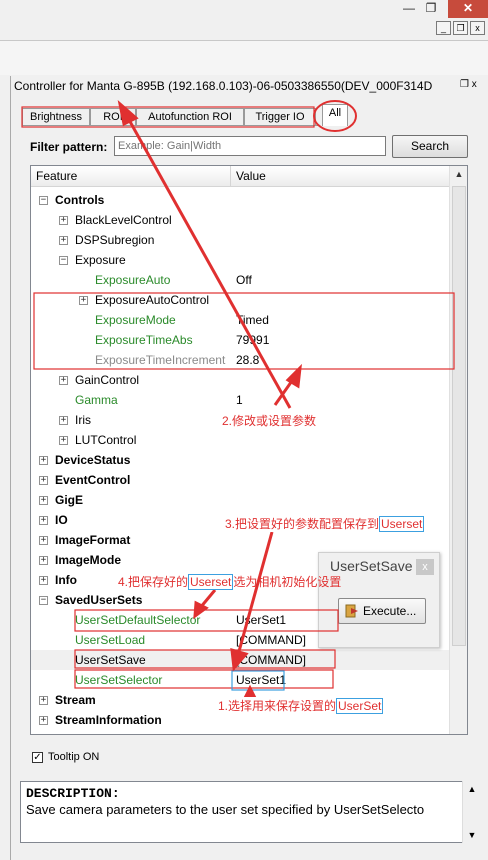 The height and width of the screenshot is (860, 488). I want to click on annotation-step-4: 4.把保存好的 Userset 选为相机初始化设置, so click(229, 581).